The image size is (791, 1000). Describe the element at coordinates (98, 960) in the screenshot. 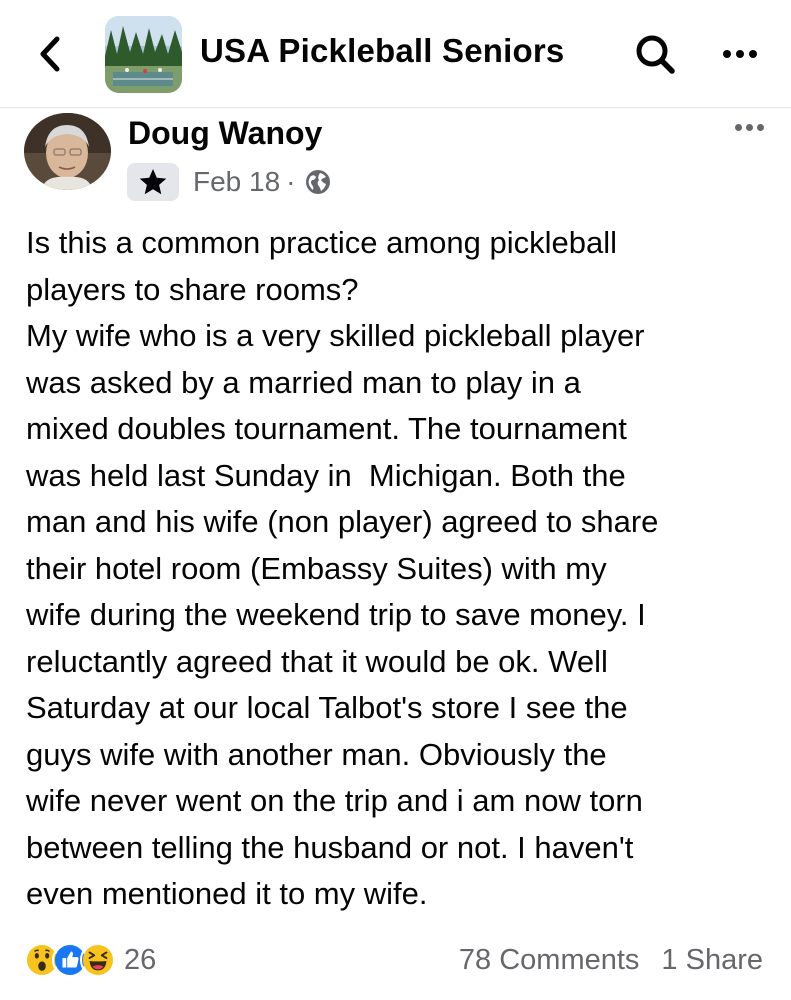

I see `haha-reaction-icon` at that location.